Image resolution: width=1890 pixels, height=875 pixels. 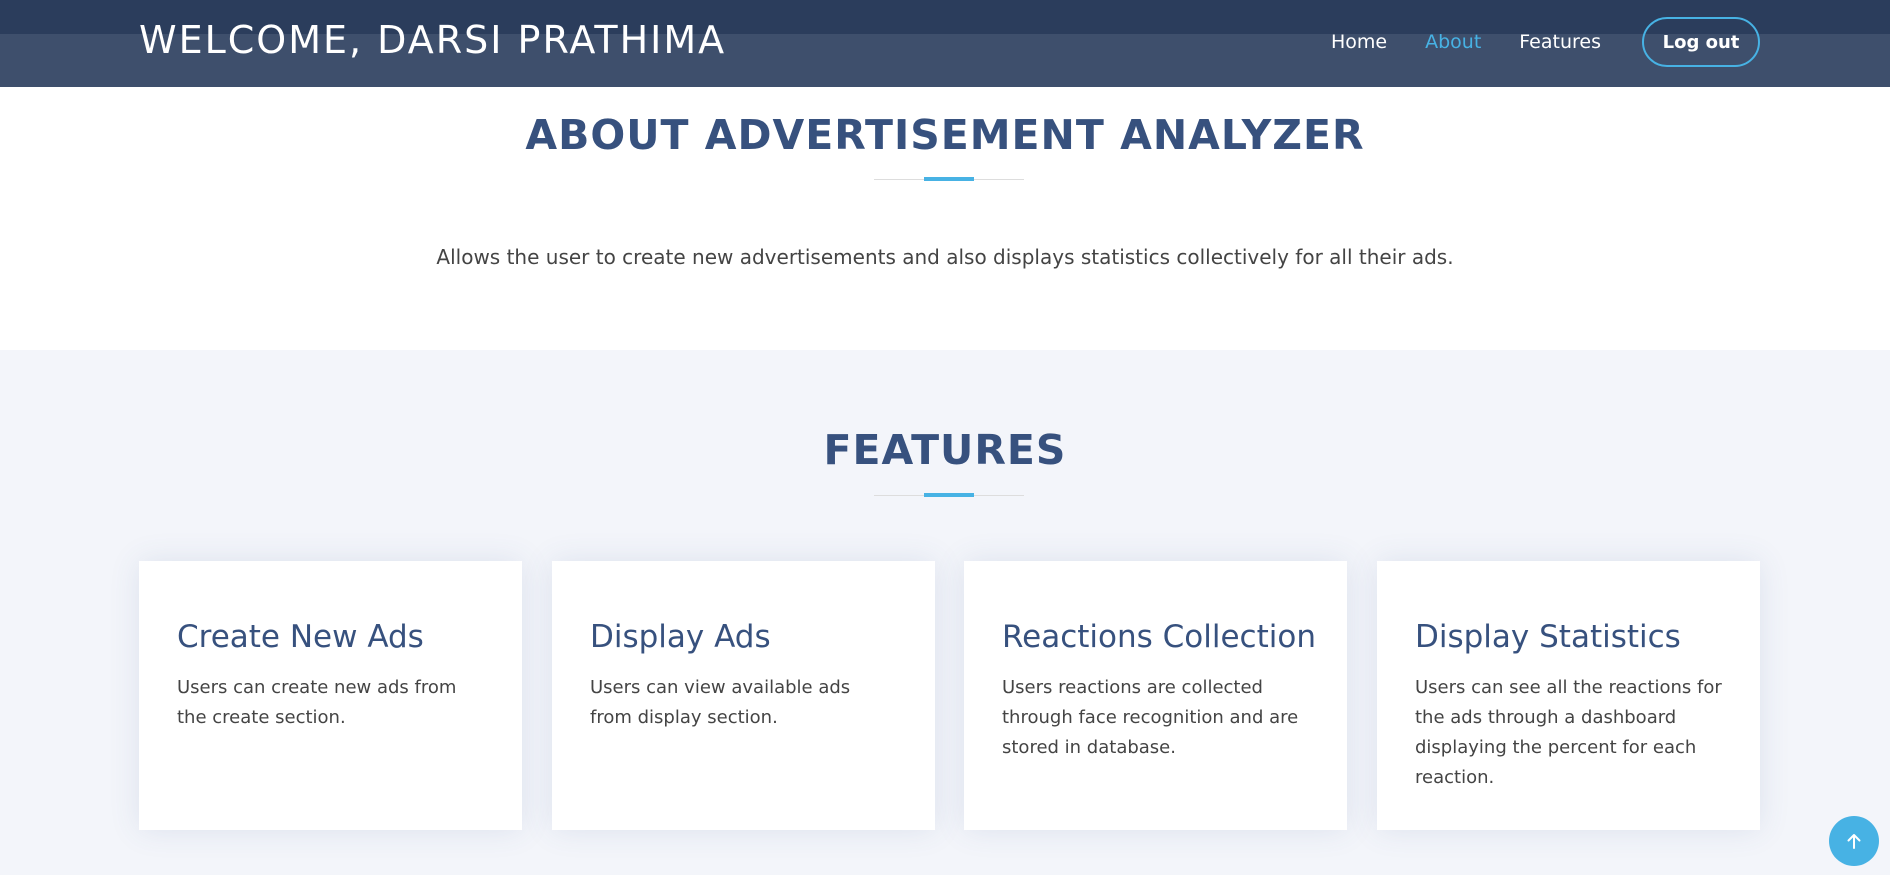 What do you see at coordinates (1548, 637) in the screenshot?
I see `feature-card-title: Display Statistics` at bounding box center [1548, 637].